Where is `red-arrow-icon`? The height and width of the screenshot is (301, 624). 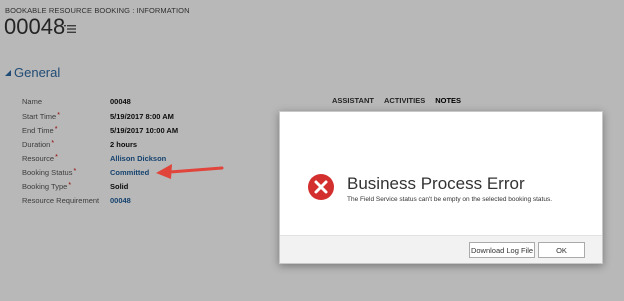
red-arrow-icon is located at coordinates (190, 171).